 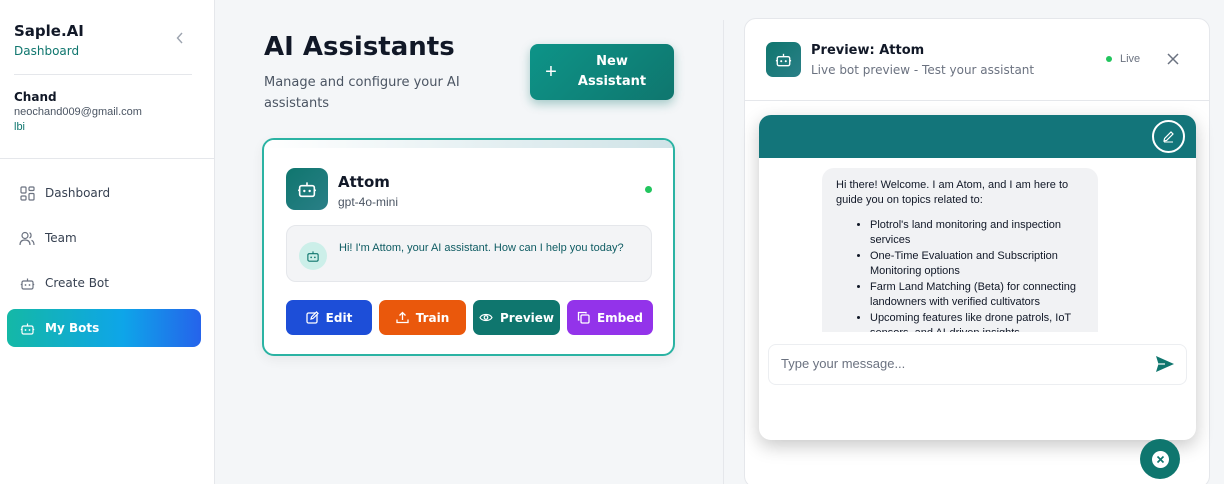 What do you see at coordinates (362, 93) in the screenshot?
I see `page-subtitle: Manage and configure your AI assistants` at bounding box center [362, 93].